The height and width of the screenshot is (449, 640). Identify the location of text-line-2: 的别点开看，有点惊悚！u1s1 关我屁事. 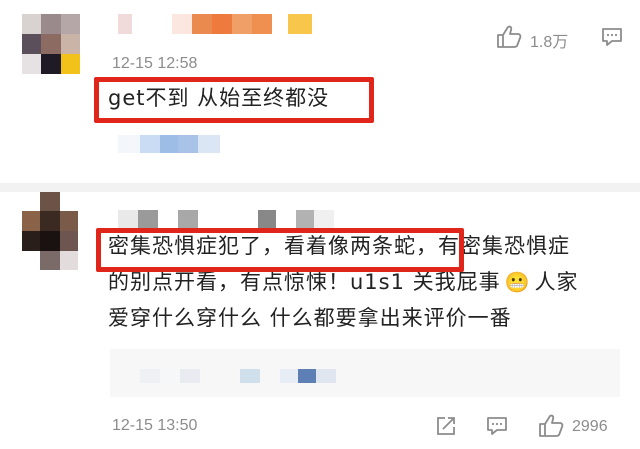
(304, 282).